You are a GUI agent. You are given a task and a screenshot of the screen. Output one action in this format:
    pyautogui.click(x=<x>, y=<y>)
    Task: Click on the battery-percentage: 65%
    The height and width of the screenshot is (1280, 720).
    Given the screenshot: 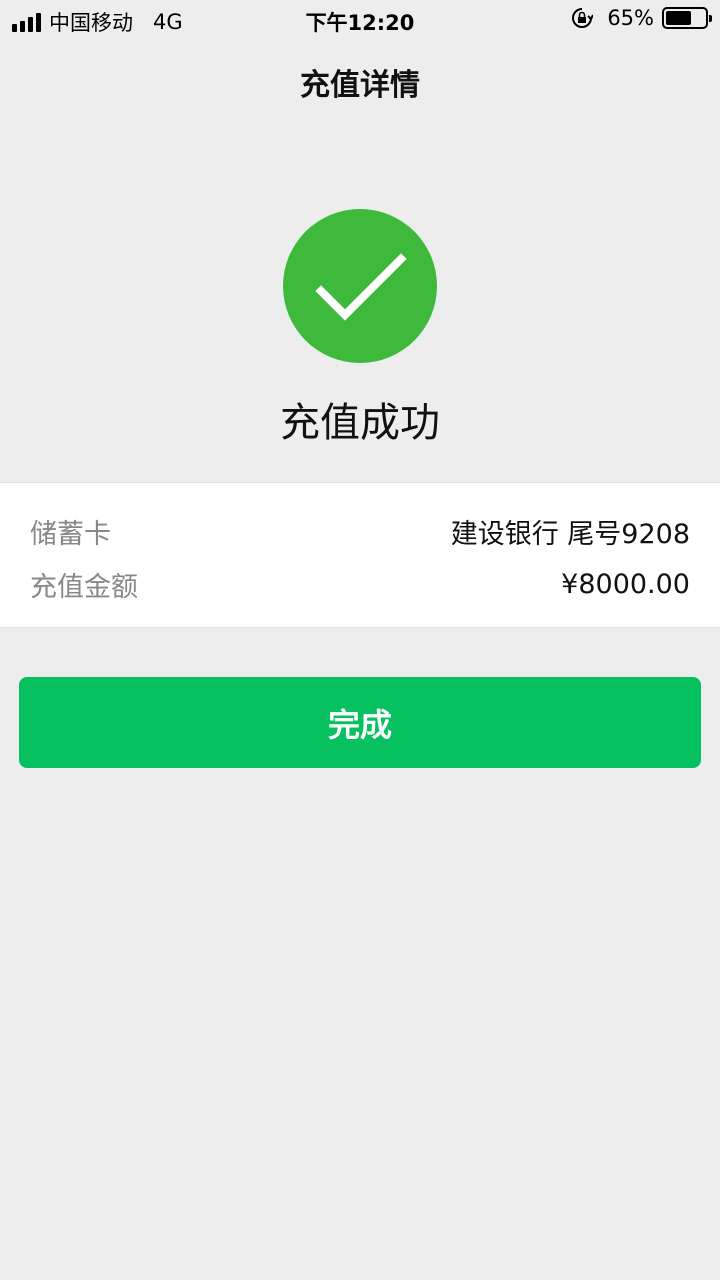 What is the action you would take?
    pyautogui.click(x=630, y=18)
    